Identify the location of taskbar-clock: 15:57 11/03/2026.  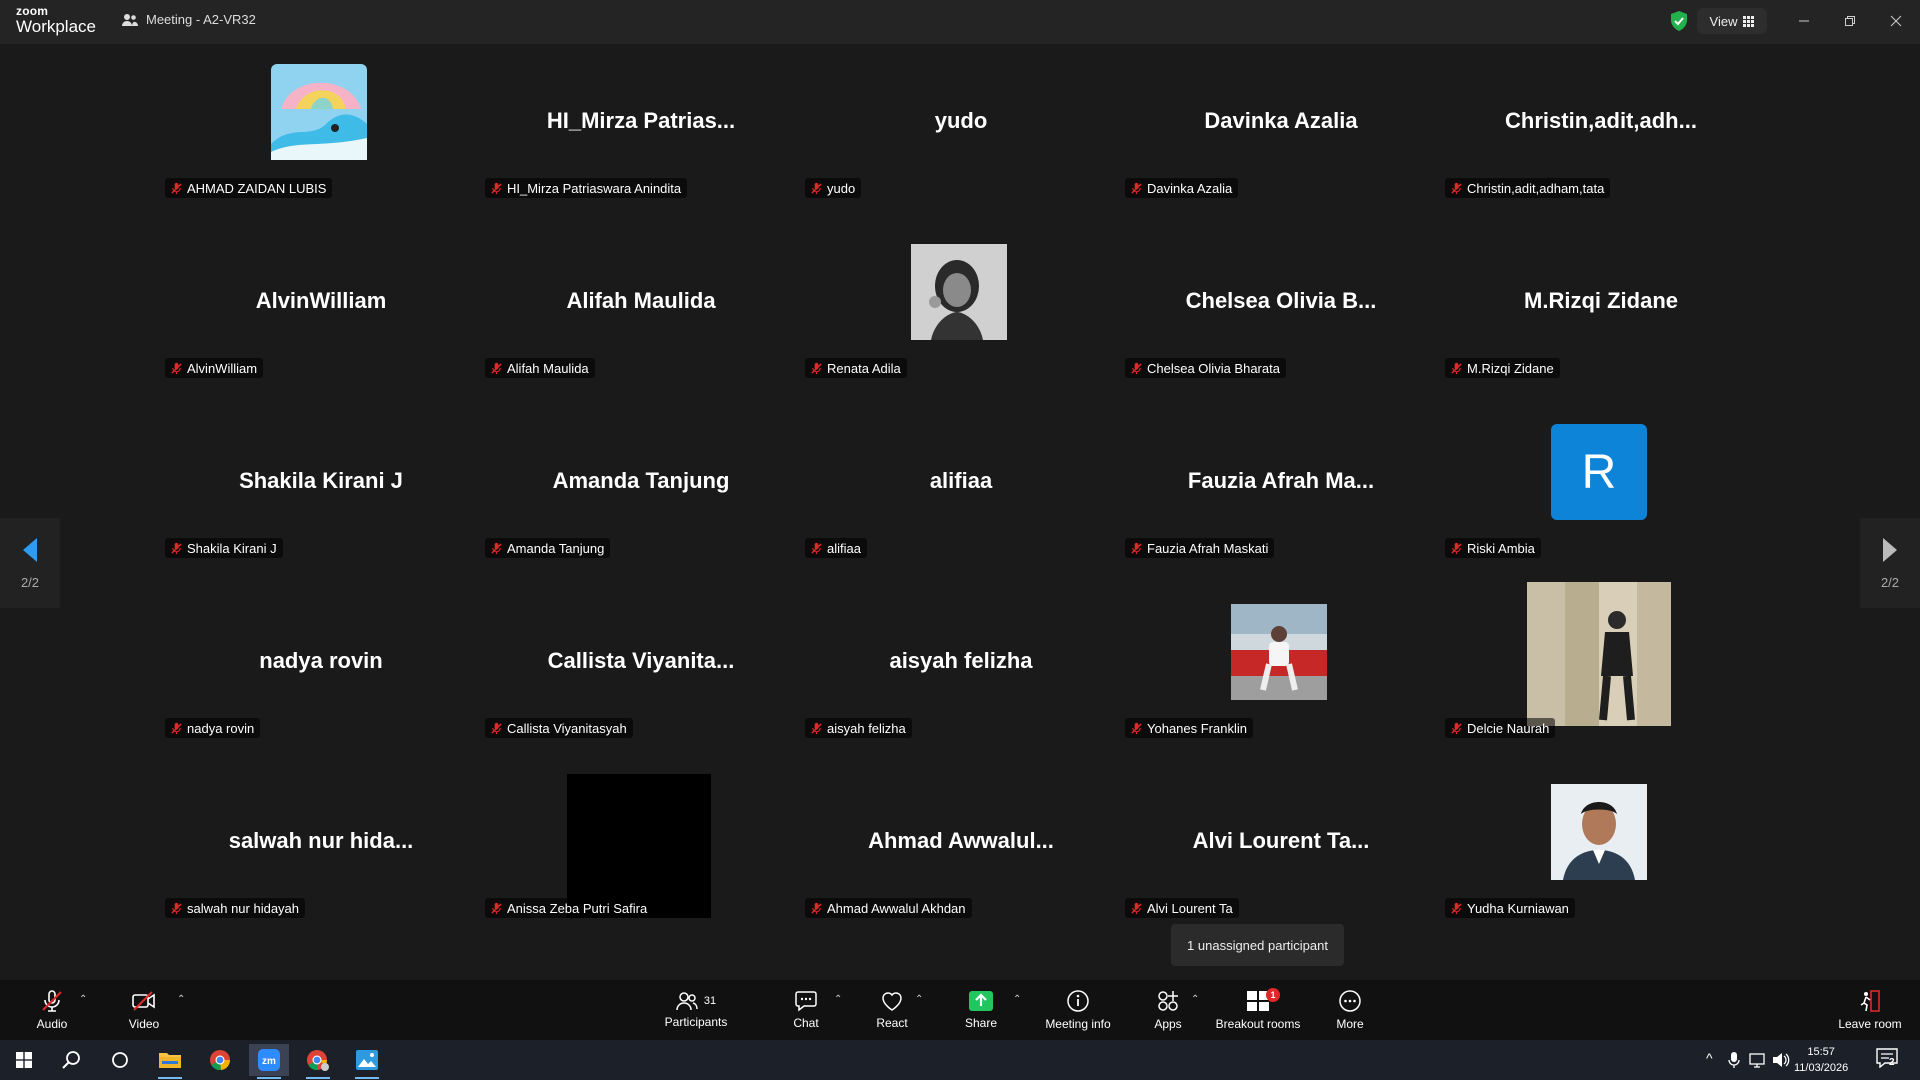
(1821, 1060).